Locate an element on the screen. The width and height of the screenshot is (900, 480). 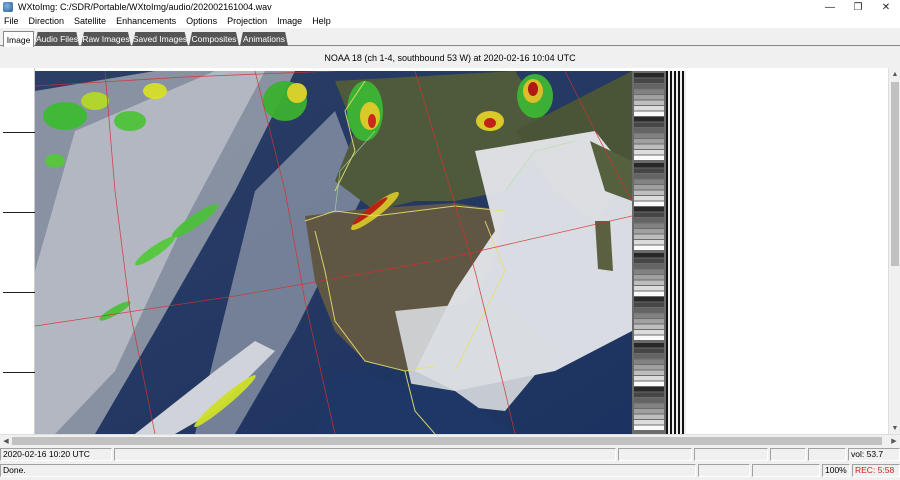
vertical-scroll-thumb is located at coordinates (895, 174).